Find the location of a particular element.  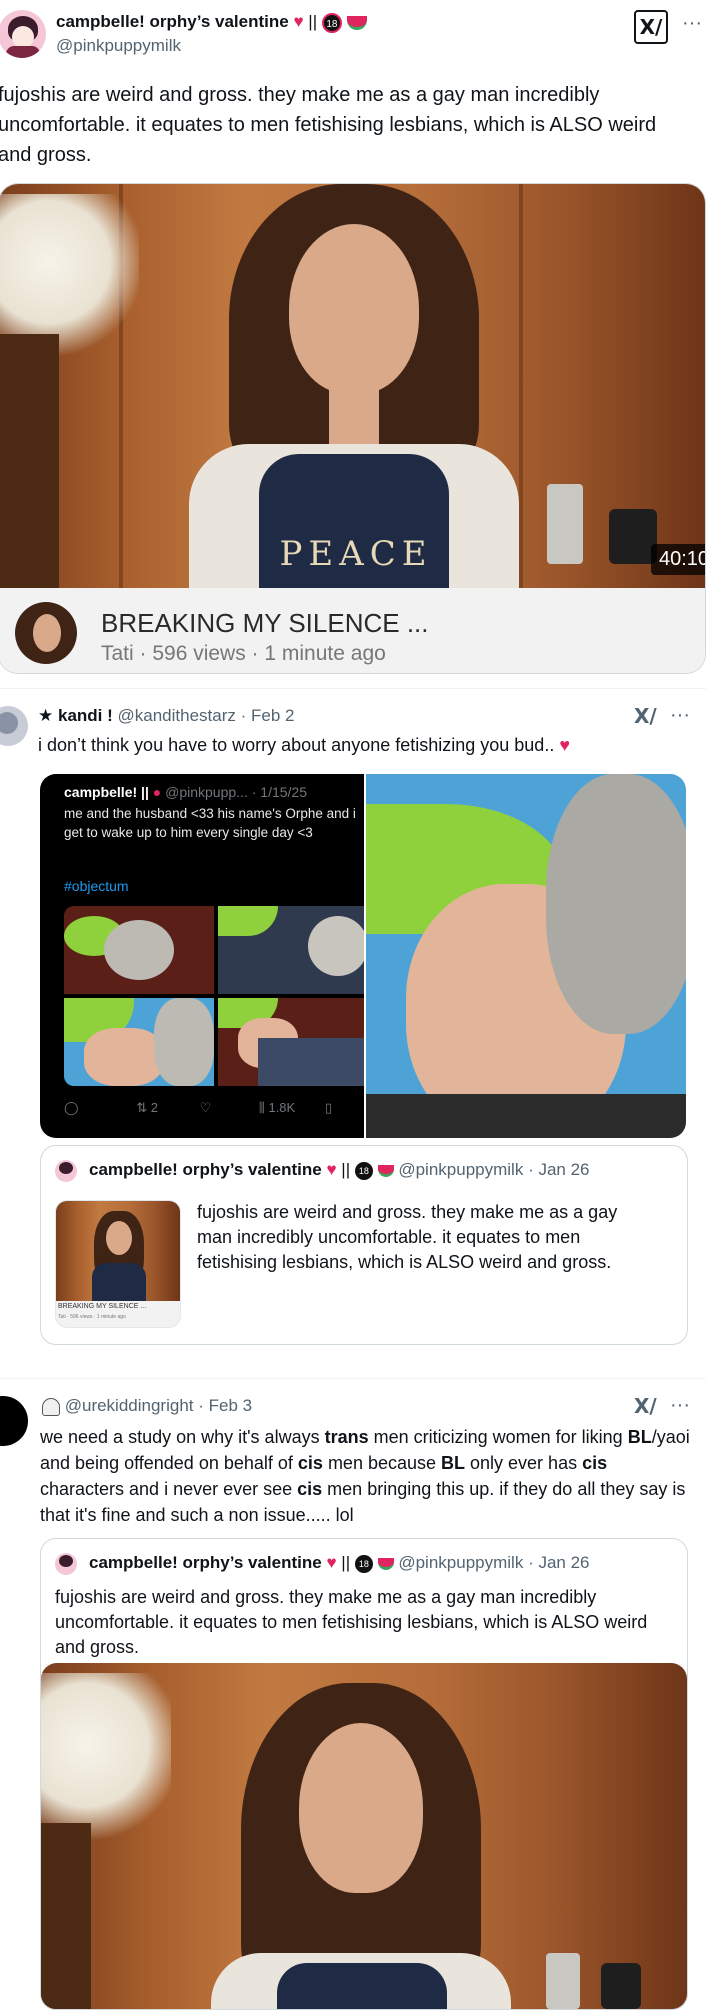

author-line: campbelle! orphy’s valentine ♥ || 18 is located at coordinates (211, 22).